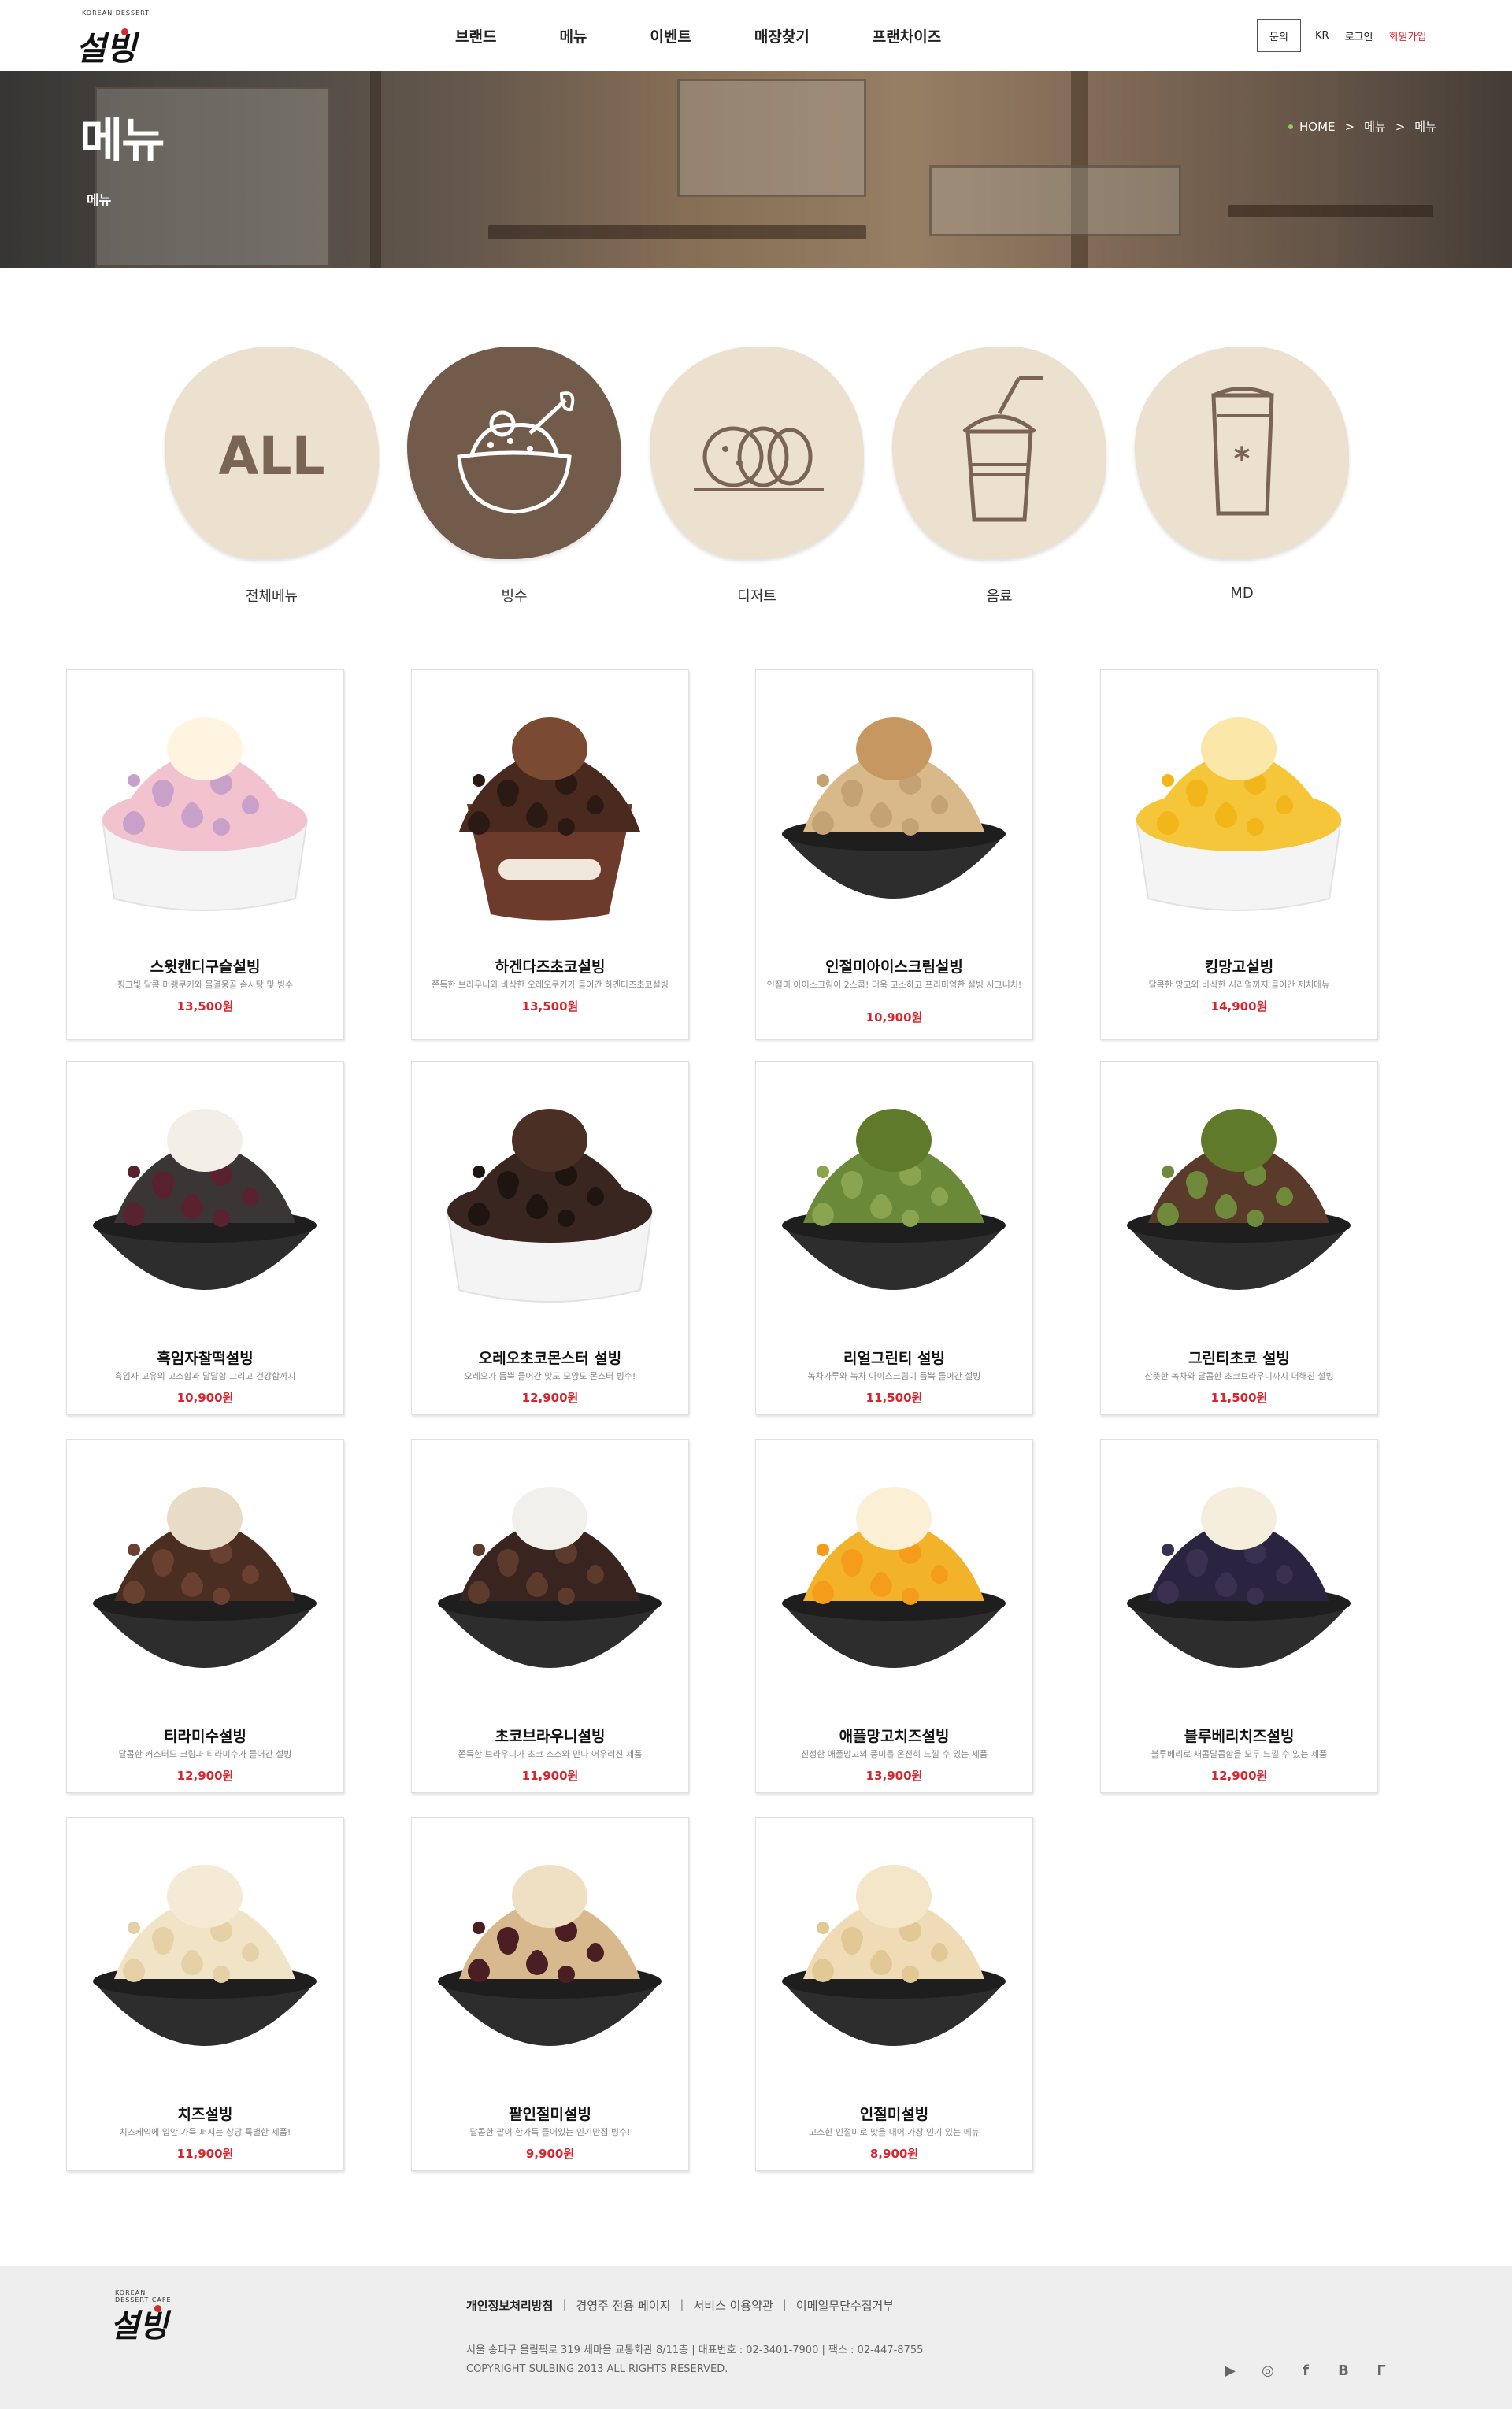  I want to click on privacy-policy-link: 개인정보처리방침, so click(509, 2305).